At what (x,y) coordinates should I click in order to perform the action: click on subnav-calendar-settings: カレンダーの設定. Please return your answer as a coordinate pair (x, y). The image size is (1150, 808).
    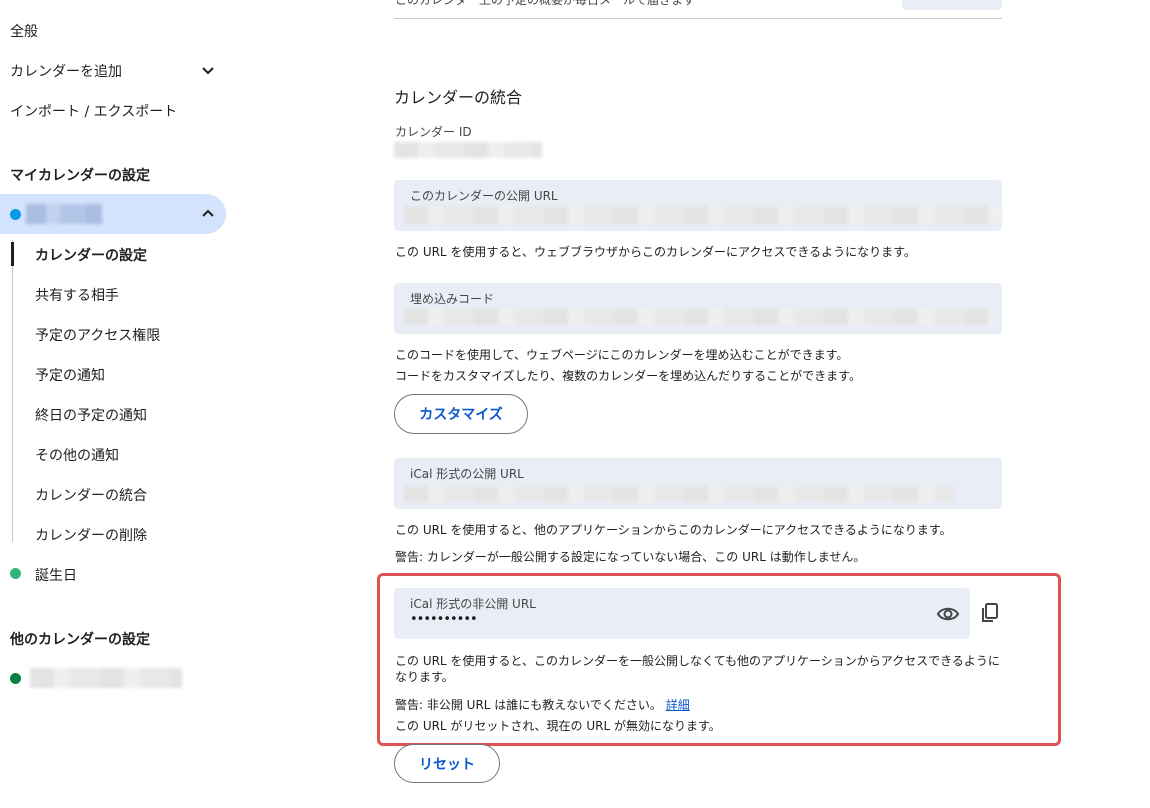
    Looking at the image, I should click on (91, 255).